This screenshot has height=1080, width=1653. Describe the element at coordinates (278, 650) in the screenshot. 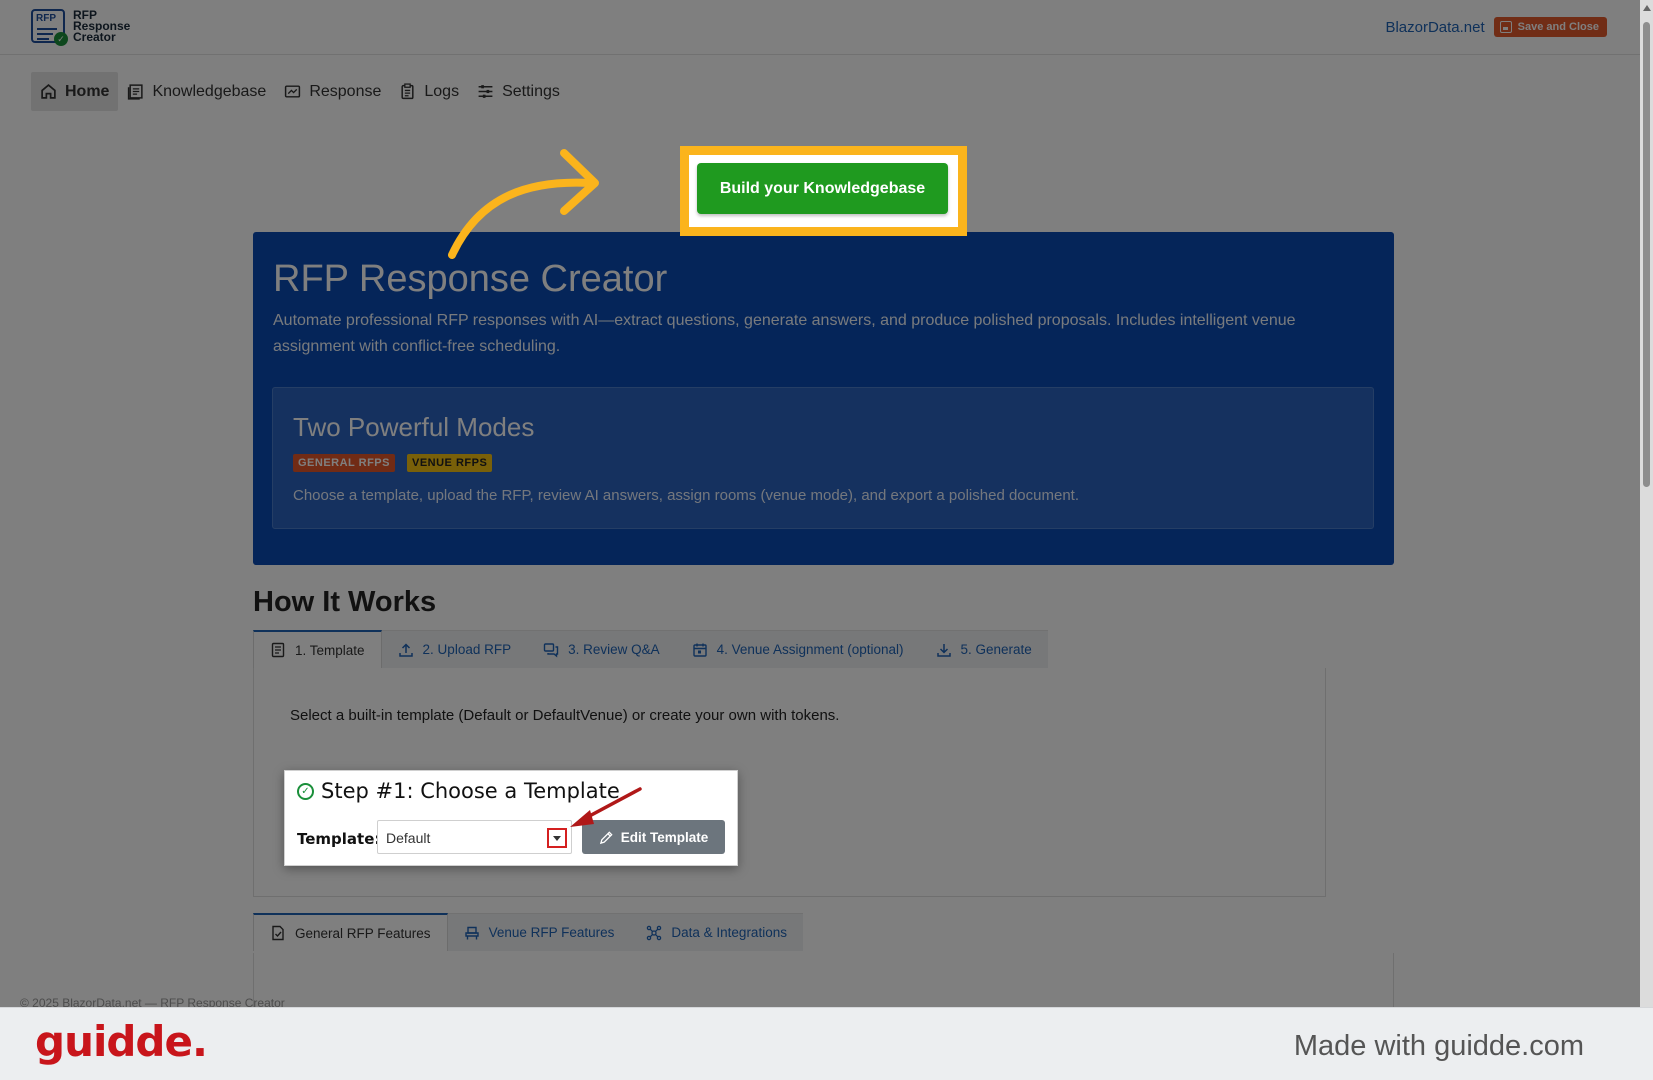

I see `document-icon` at that location.